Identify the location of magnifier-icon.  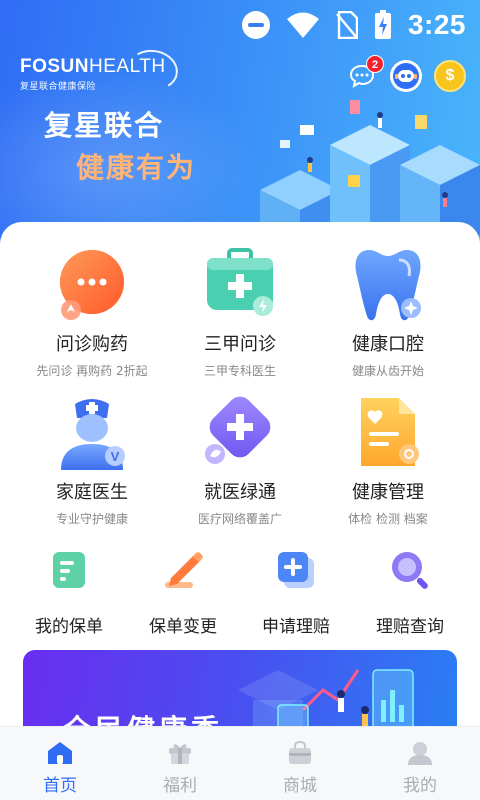
(410, 570).